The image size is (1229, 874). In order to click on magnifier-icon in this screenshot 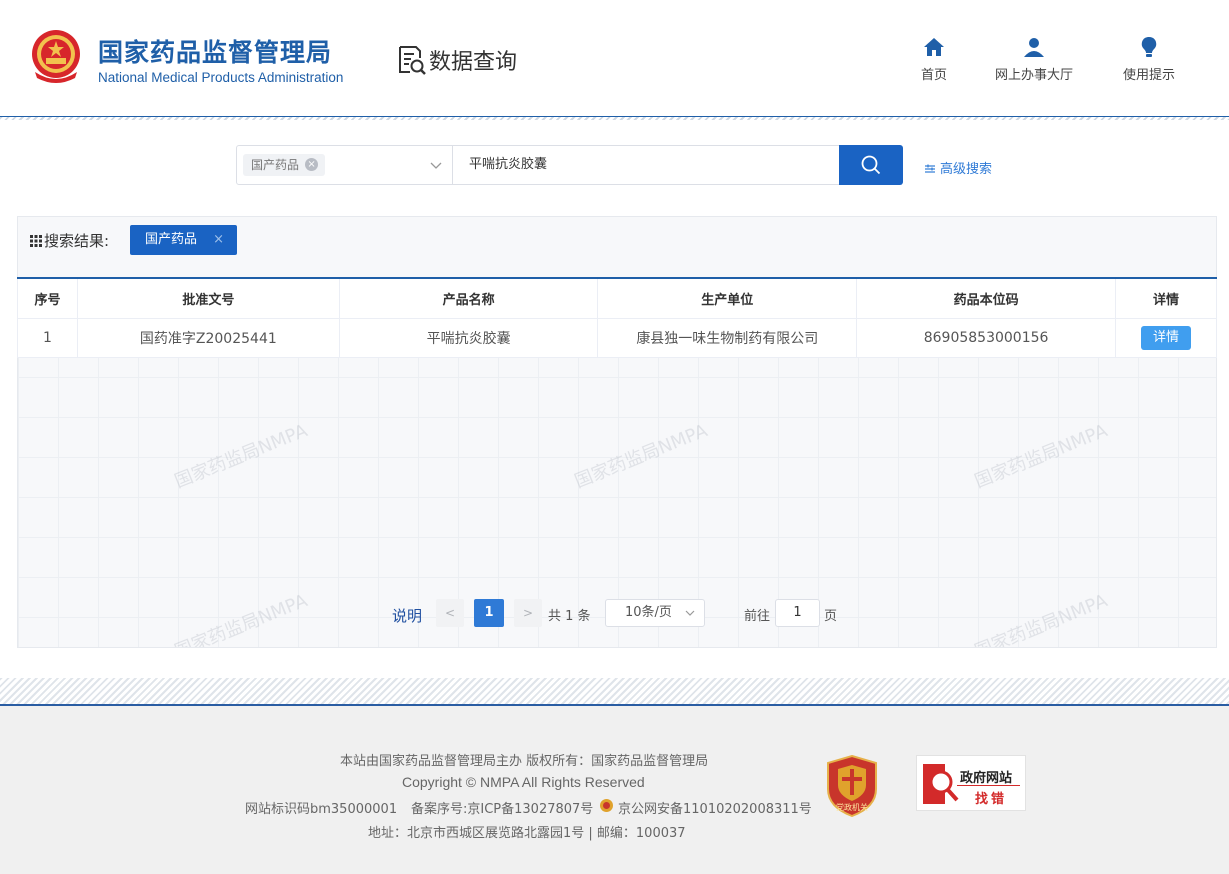, I will do `click(941, 784)`.